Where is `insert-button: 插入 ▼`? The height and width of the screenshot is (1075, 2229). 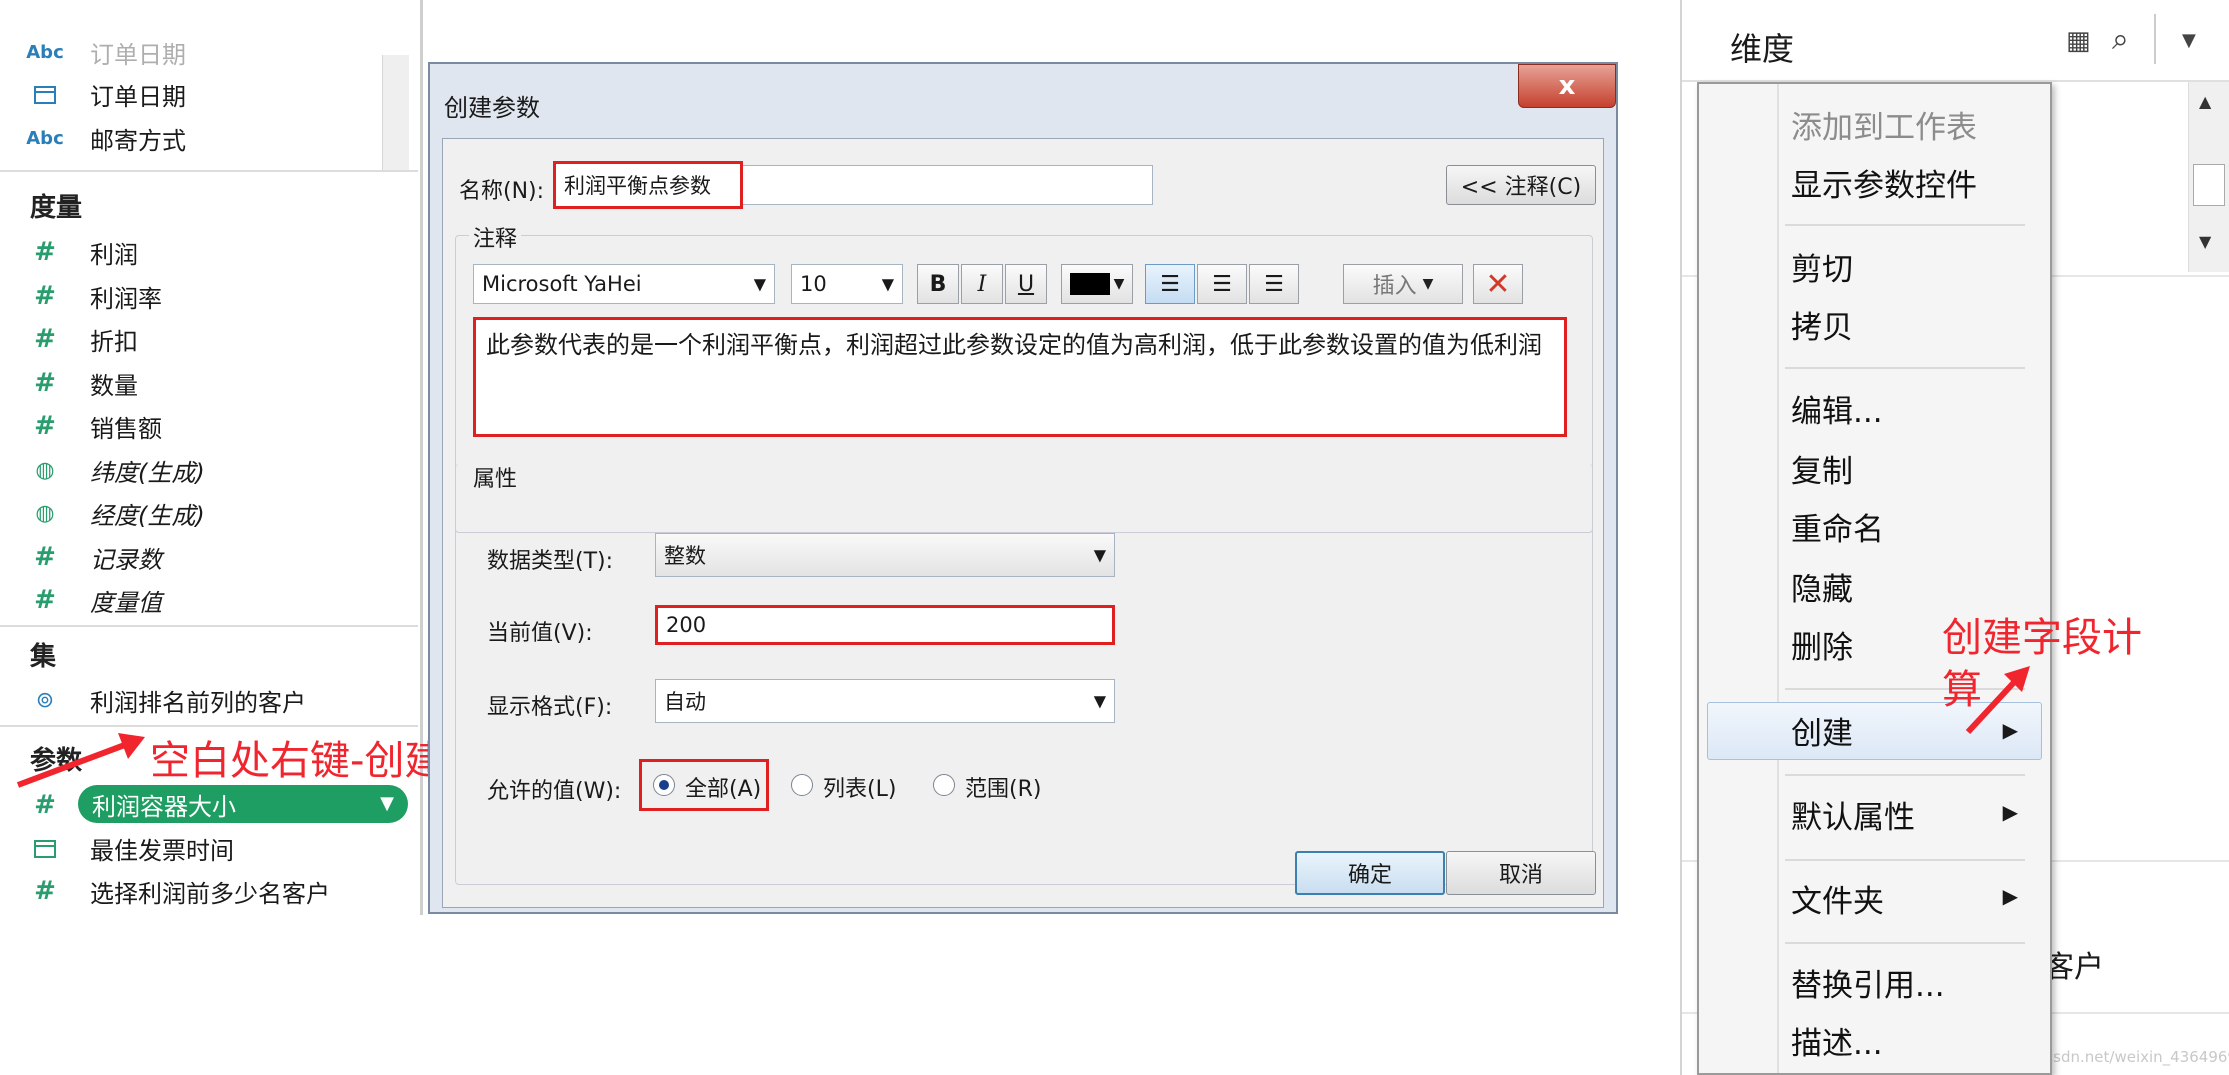 insert-button: 插入 ▼ is located at coordinates (1403, 284).